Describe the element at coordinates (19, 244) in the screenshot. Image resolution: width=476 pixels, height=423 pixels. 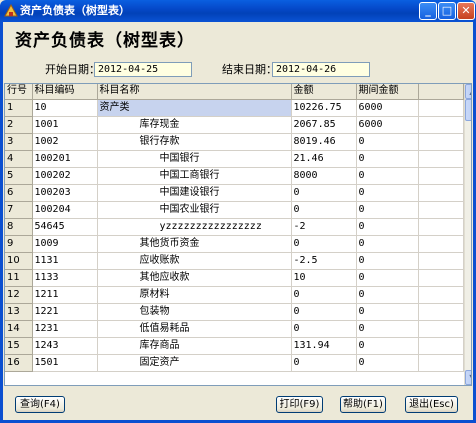
I see `row-number-cell: 9` at that location.